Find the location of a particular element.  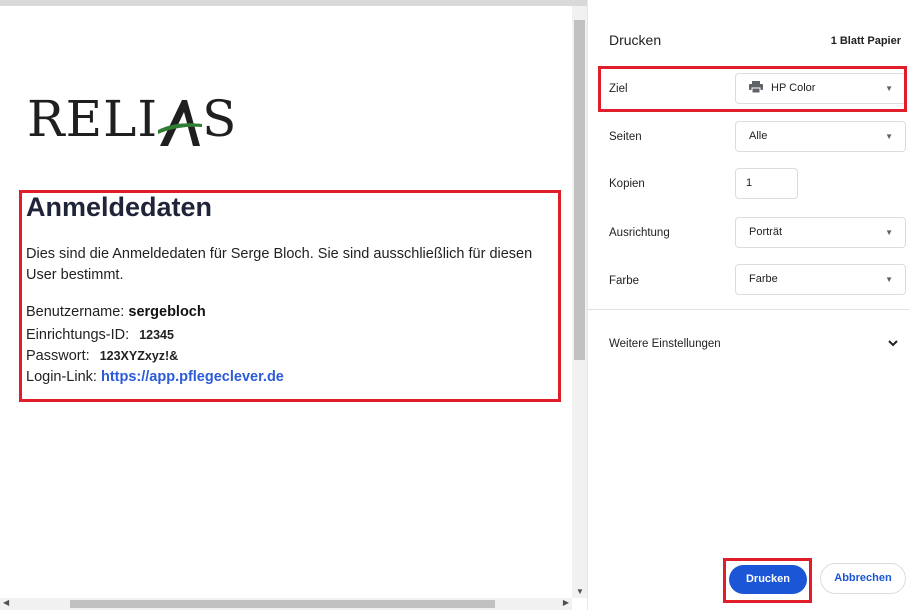

facility-line: Einrichtungs-ID: 12345 is located at coordinates (100, 335).